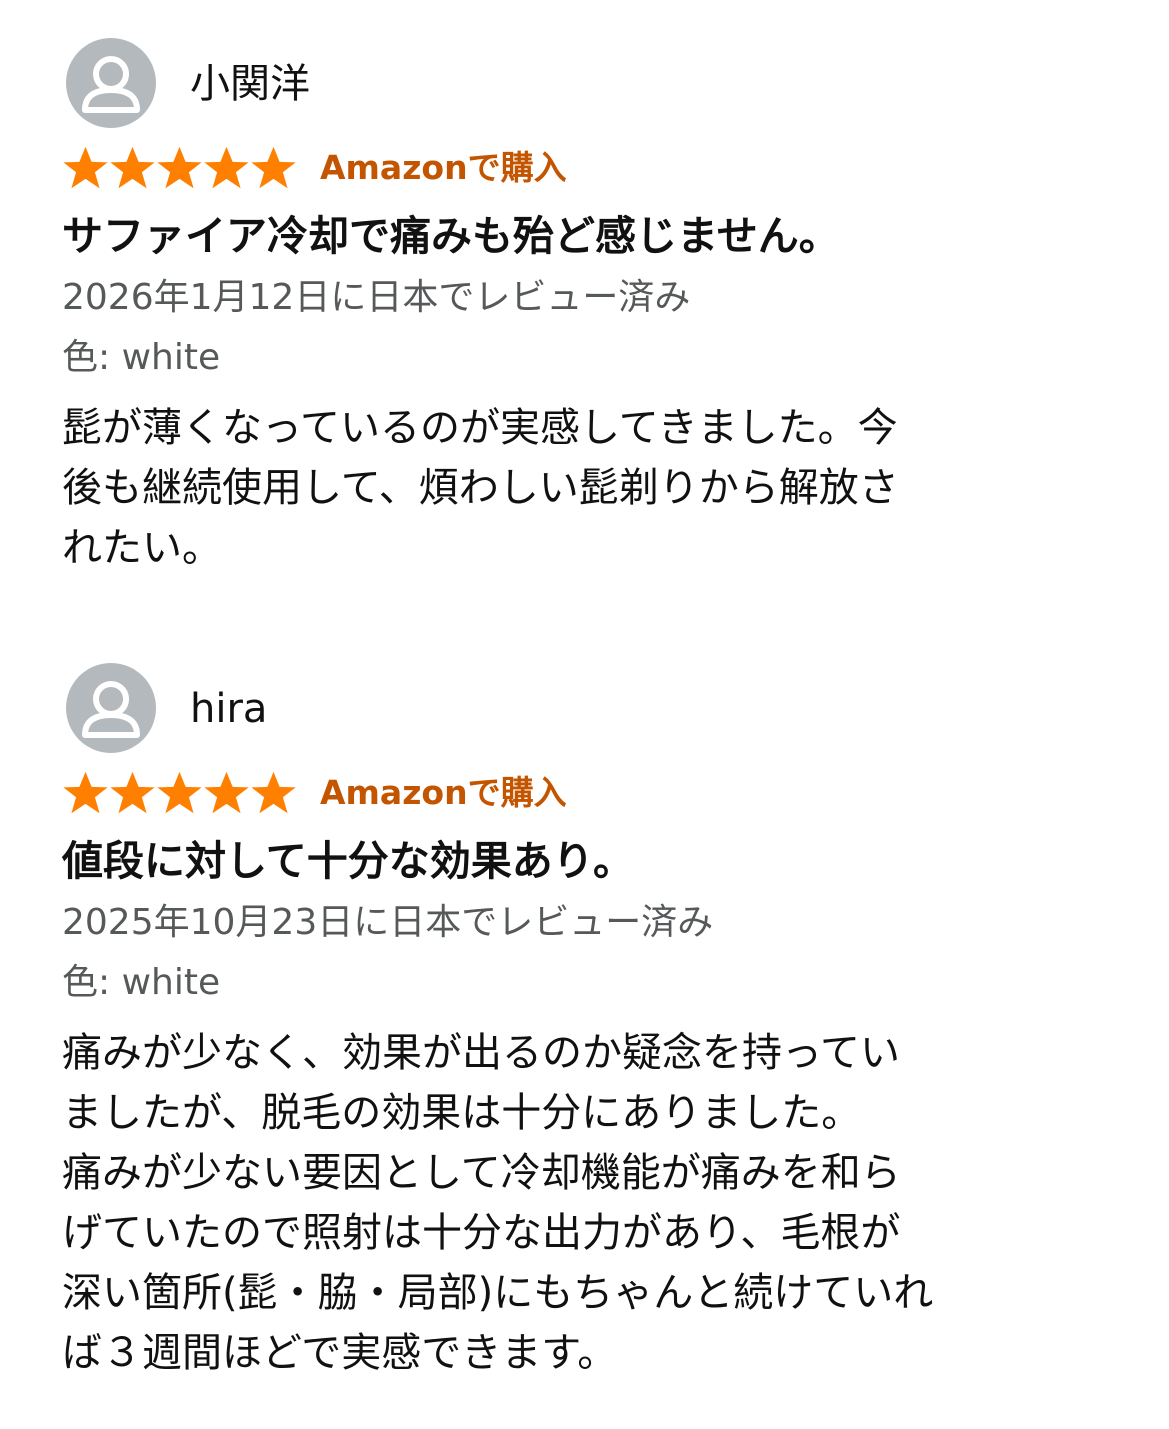 The width and height of the screenshot is (1169, 1429). What do you see at coordinates (228, 709) in the screenshot?
I see `reviewer-name: hira` at bounding box center [228, 709].